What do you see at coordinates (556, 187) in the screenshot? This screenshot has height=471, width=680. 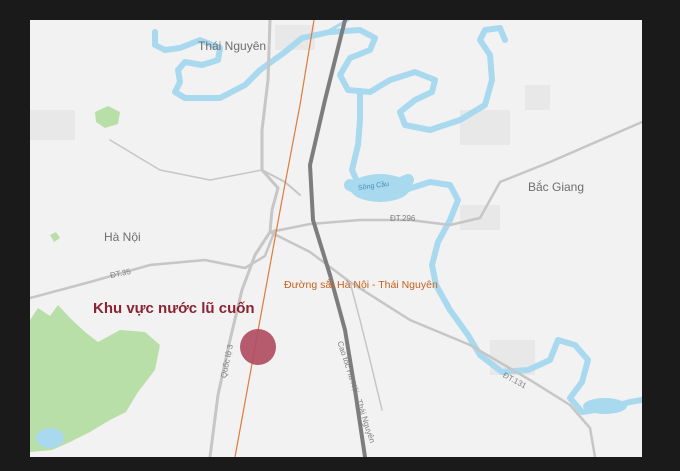 I see `label-bac-giang: Bắc Giang` at bounding box center [556, 187].